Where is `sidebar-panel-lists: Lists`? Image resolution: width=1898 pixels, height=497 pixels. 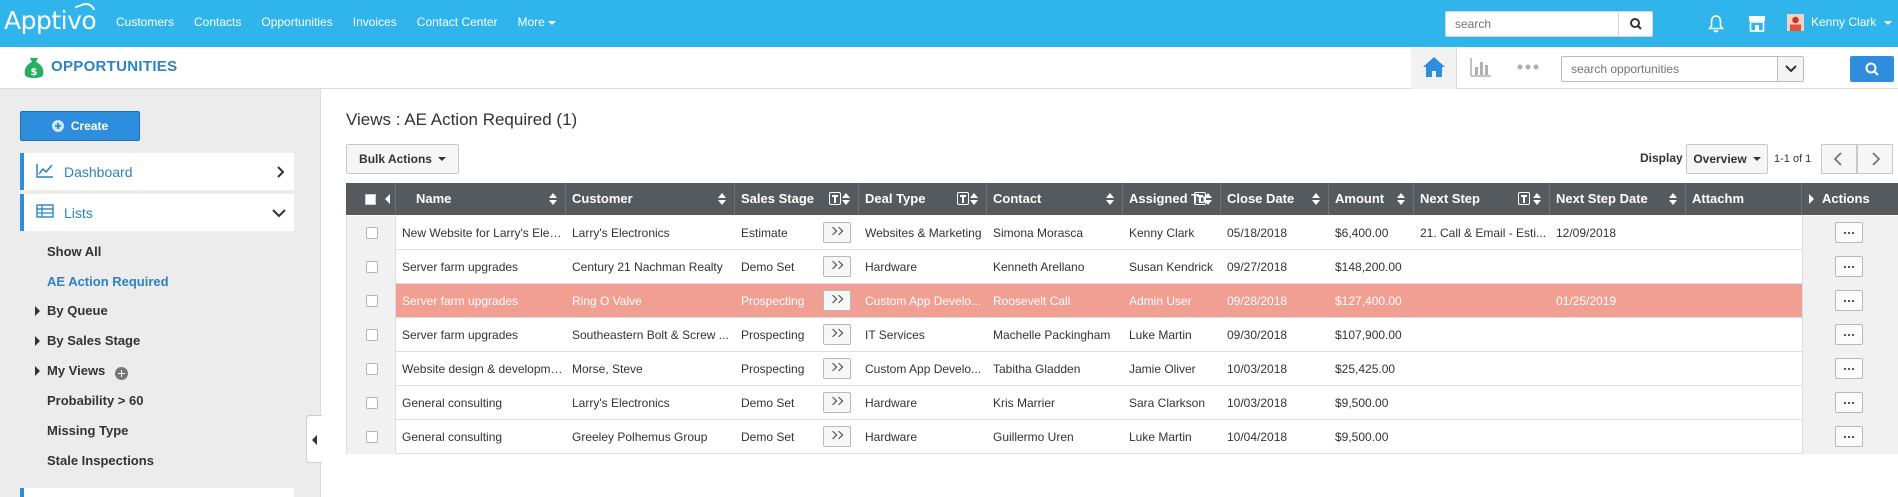
sidebar-panel-lists: Lists is located at coordinates (157, 212).